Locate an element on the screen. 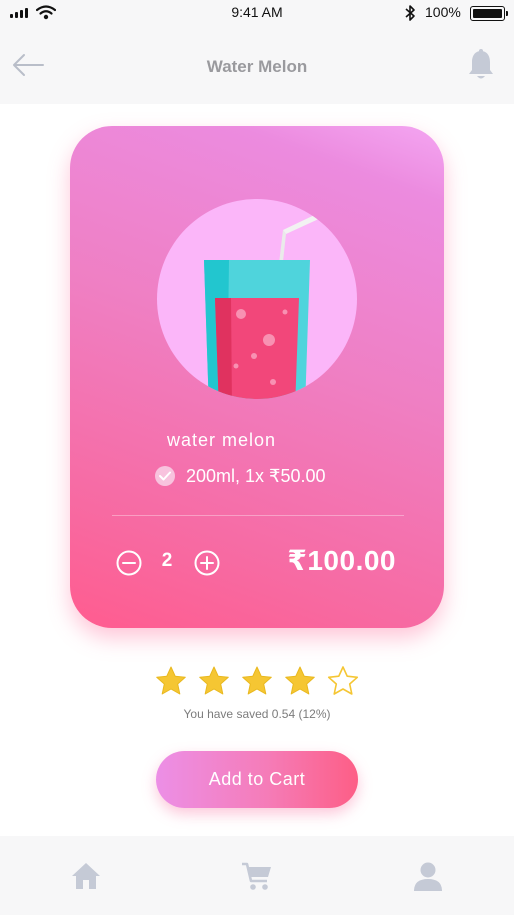 Image resolution: width=514 pixels, height=915 pixels. cart-icon is located at coordinates (257, 876).